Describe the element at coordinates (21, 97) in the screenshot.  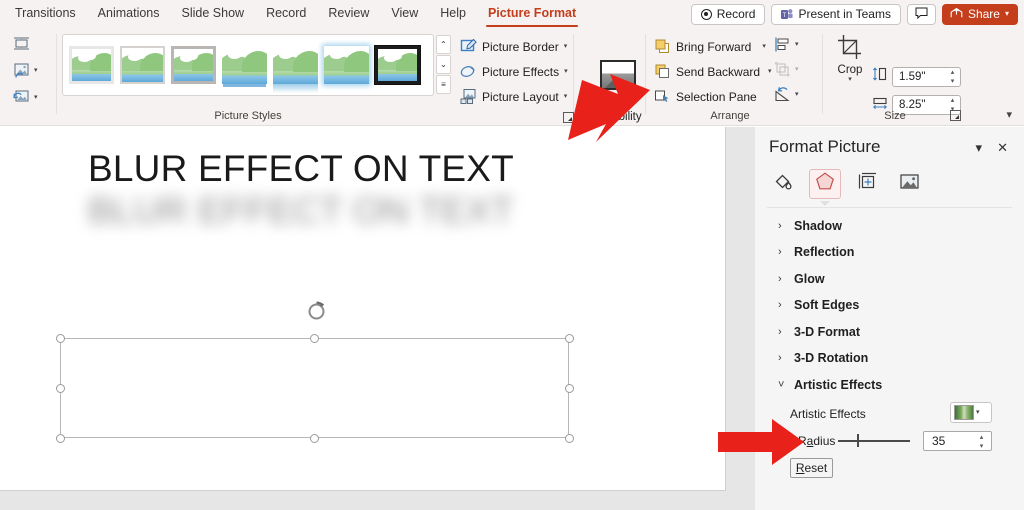
I see `reset-picture-icon` at that location.